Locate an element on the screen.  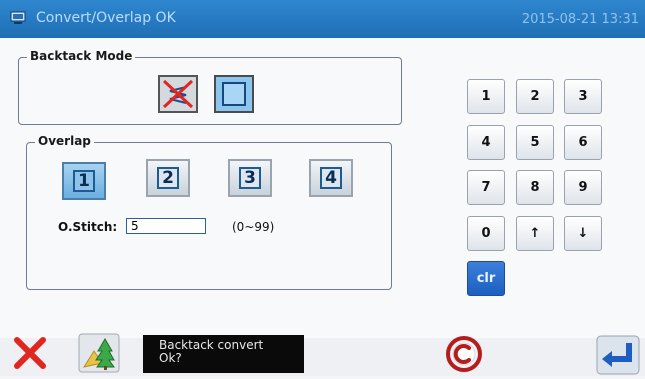
overlap-label: Overlap is located at coordinates (64, 141).